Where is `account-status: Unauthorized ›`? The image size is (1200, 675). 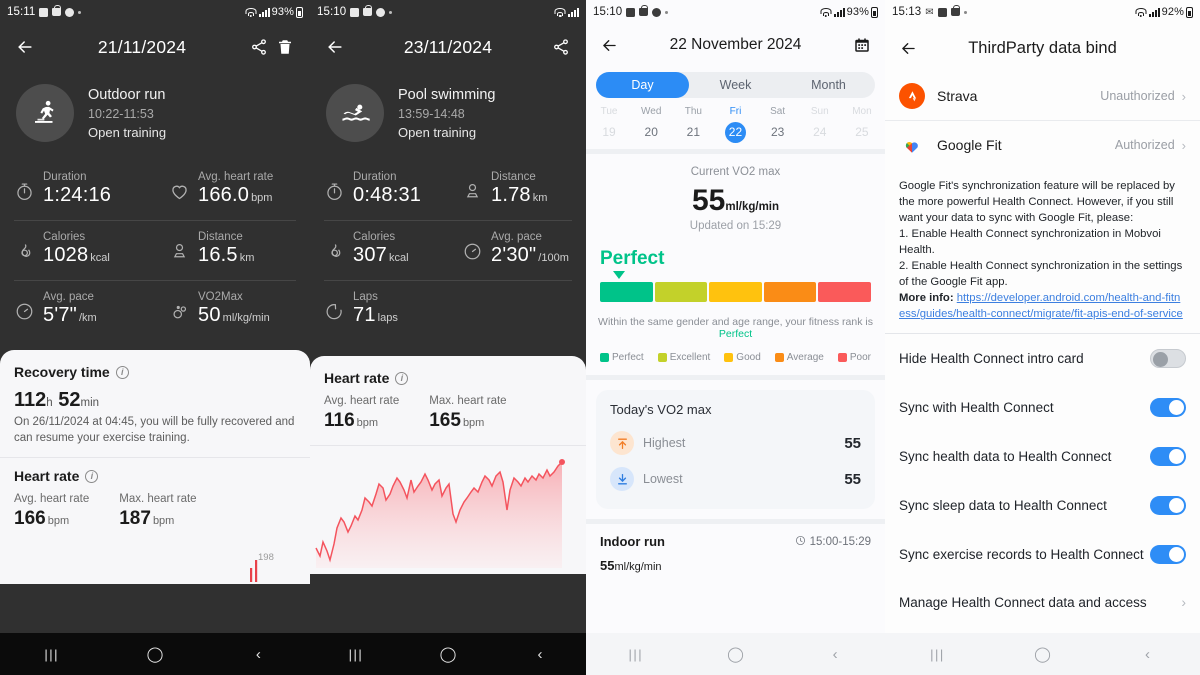 account-status: Unauthorized › is located at coordinates (1143, 96).